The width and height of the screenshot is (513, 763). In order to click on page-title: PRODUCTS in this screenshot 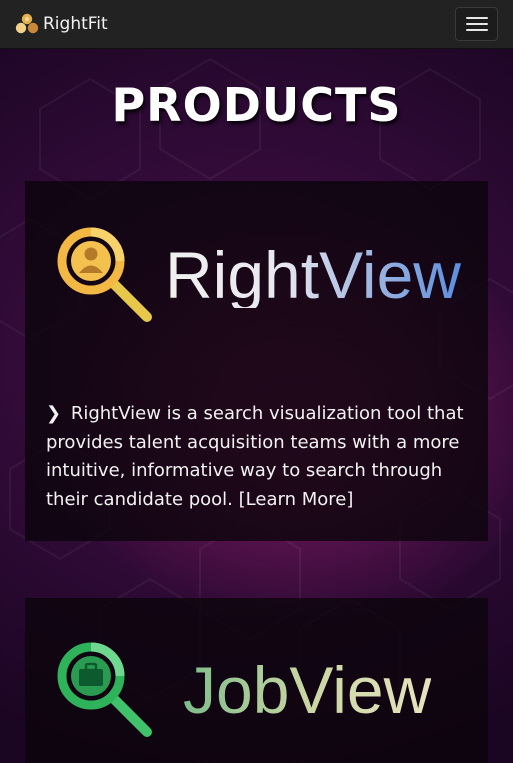, I will do `click(256, 105)`.